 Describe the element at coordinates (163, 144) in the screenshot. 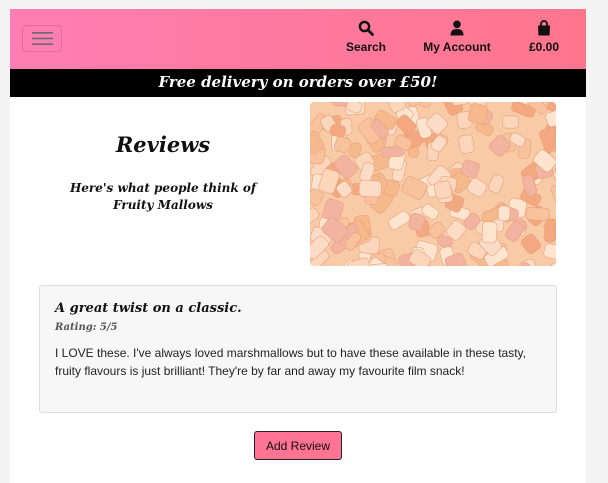

I see `page-title: Reviews` at that location.